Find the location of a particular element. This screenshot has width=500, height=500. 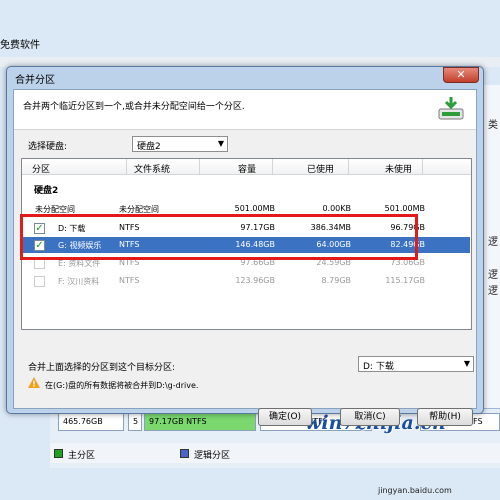

merge-partition-icon is located at coordinates (451, 108).